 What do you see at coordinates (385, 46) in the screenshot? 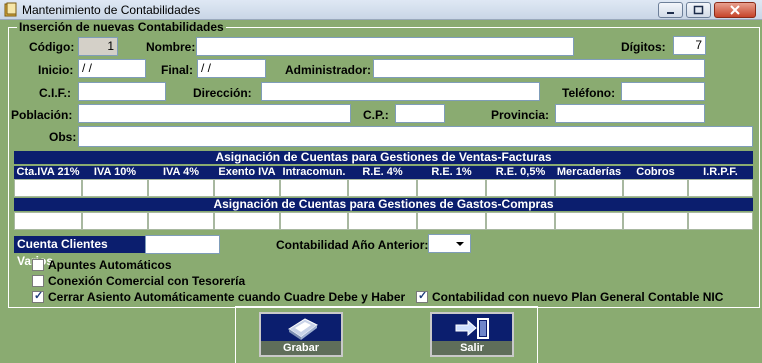
I see `nombre-field` at bounding box center [385, 46].